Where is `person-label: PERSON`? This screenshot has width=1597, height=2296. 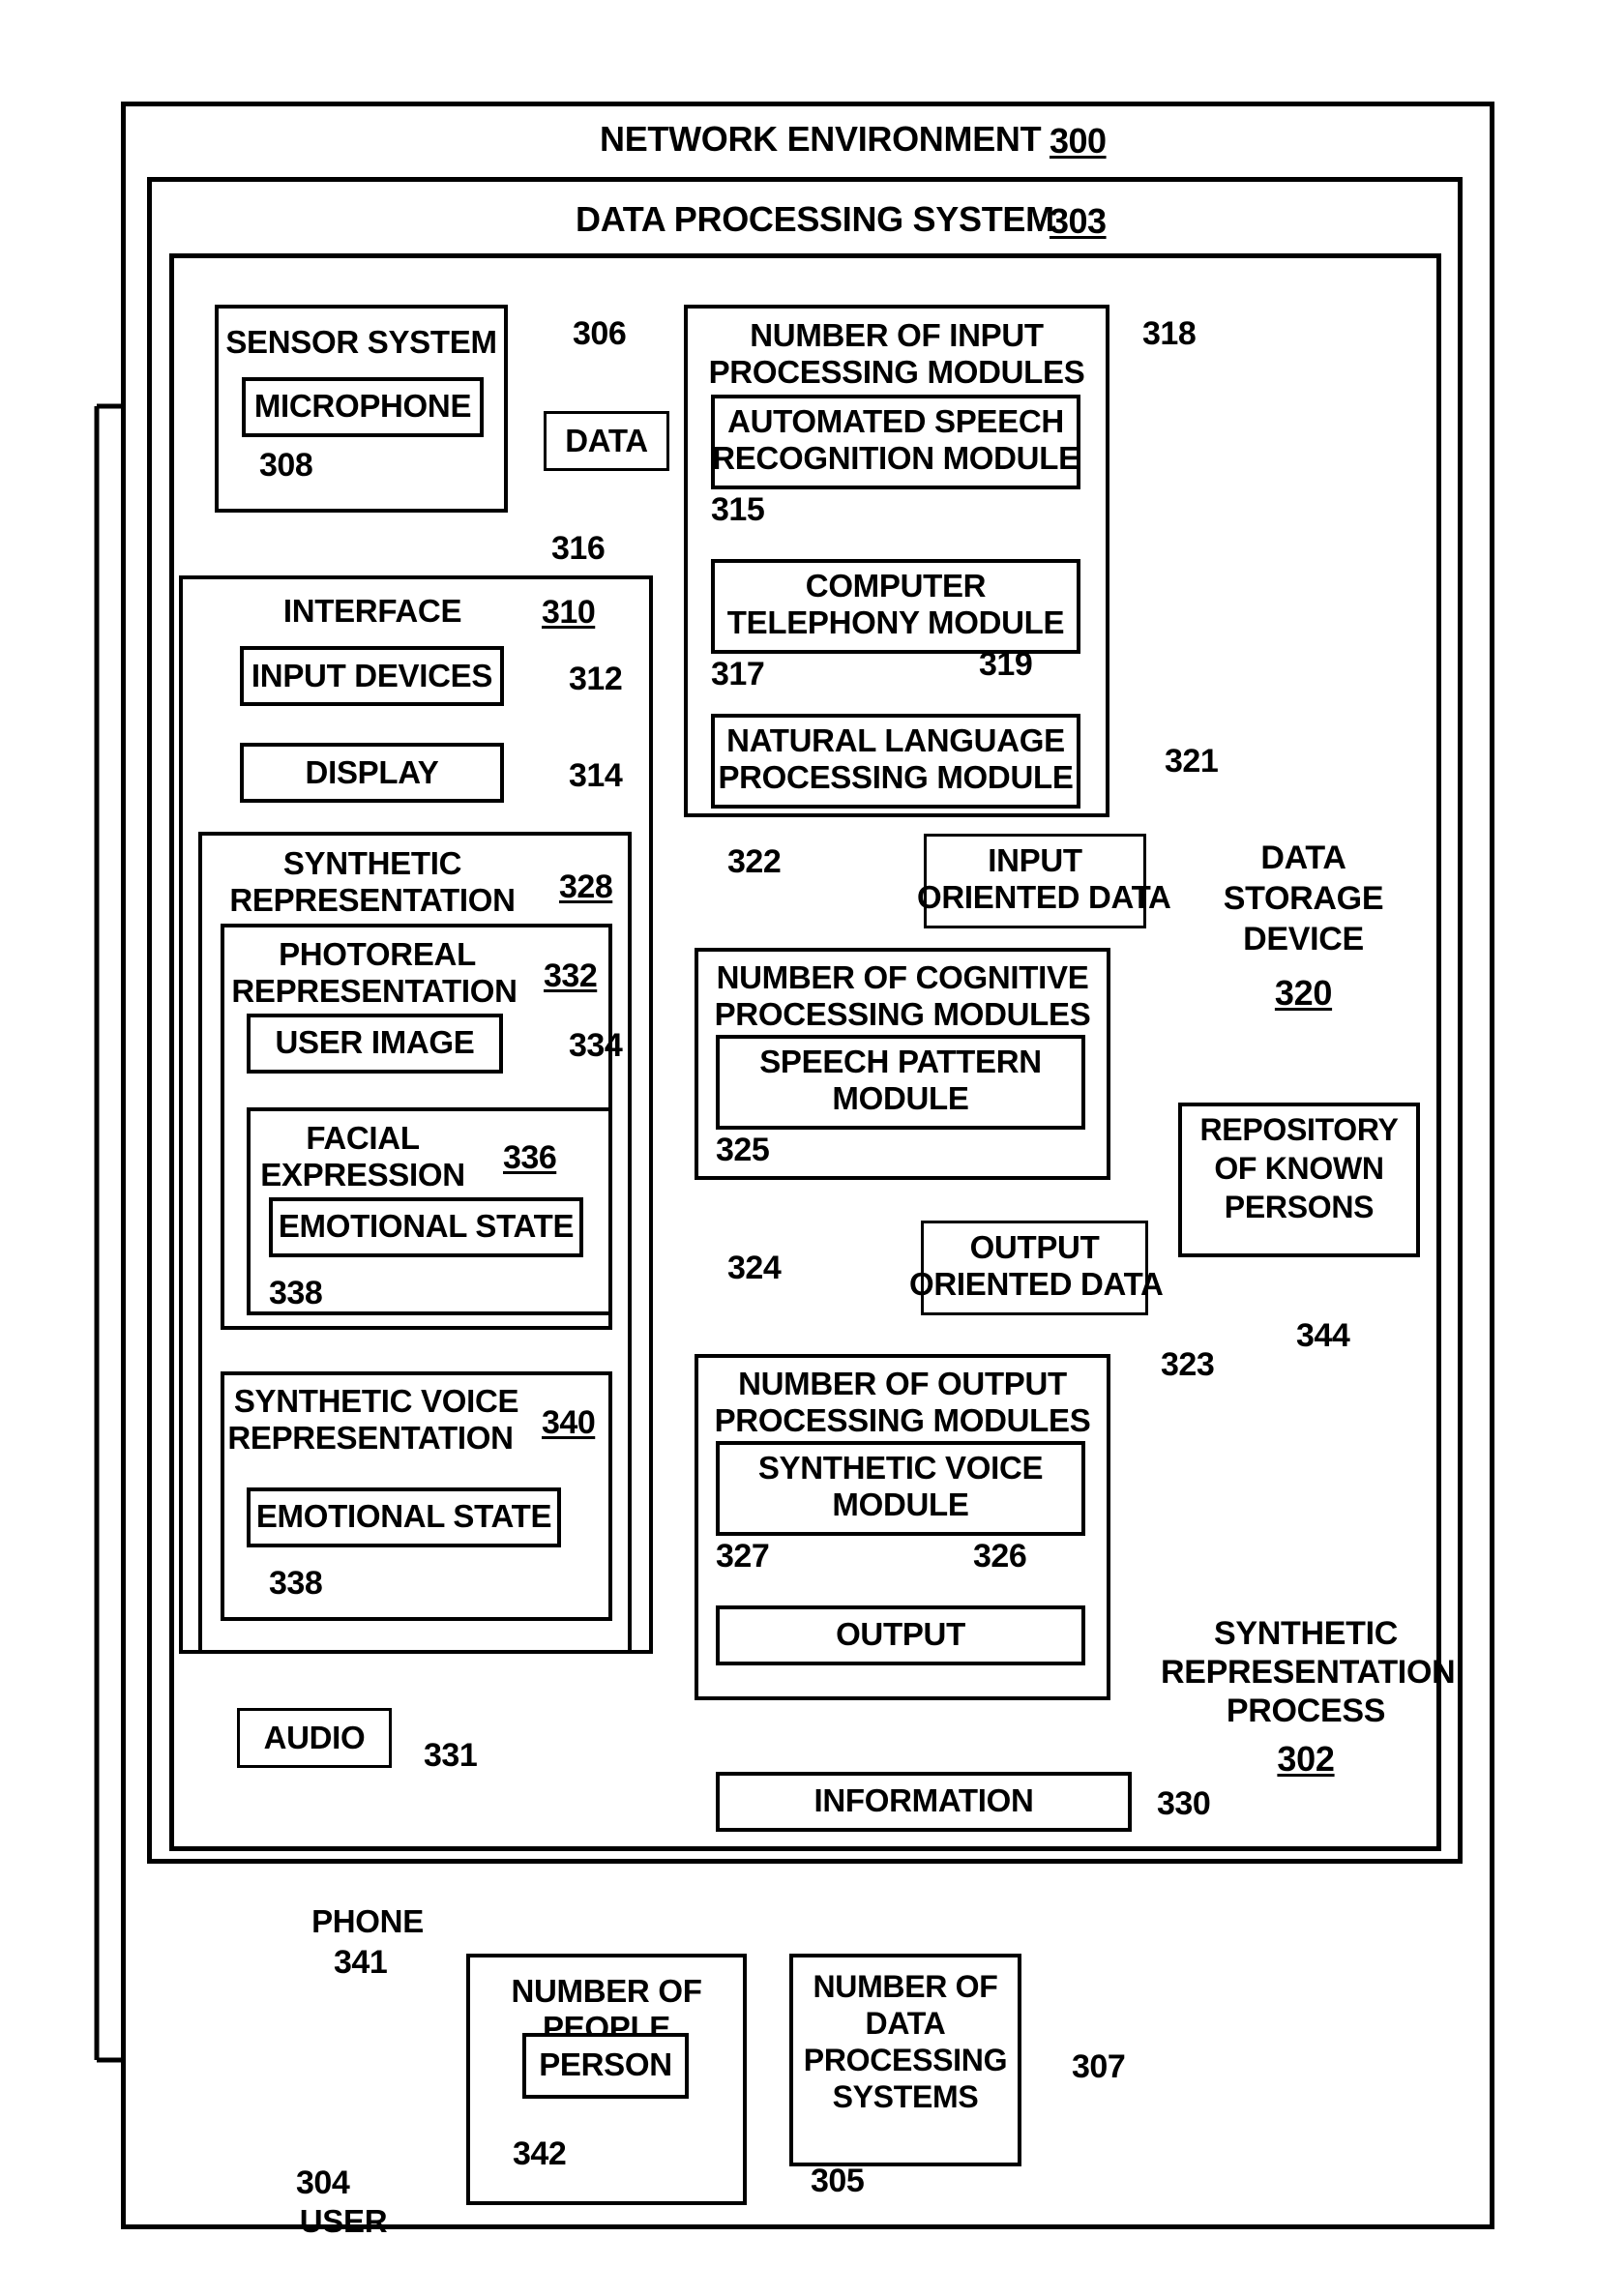
person-label: PERSON is located at coordinates (605, 2064).